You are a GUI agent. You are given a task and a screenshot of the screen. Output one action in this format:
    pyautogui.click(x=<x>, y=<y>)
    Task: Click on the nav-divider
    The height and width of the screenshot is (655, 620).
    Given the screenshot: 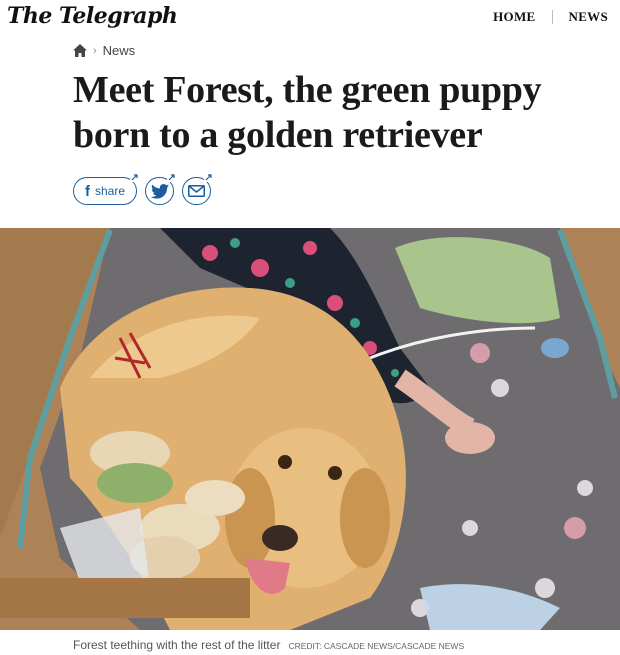 What is the action you would take?
    pyautogui.click(x=552, y=17)
    